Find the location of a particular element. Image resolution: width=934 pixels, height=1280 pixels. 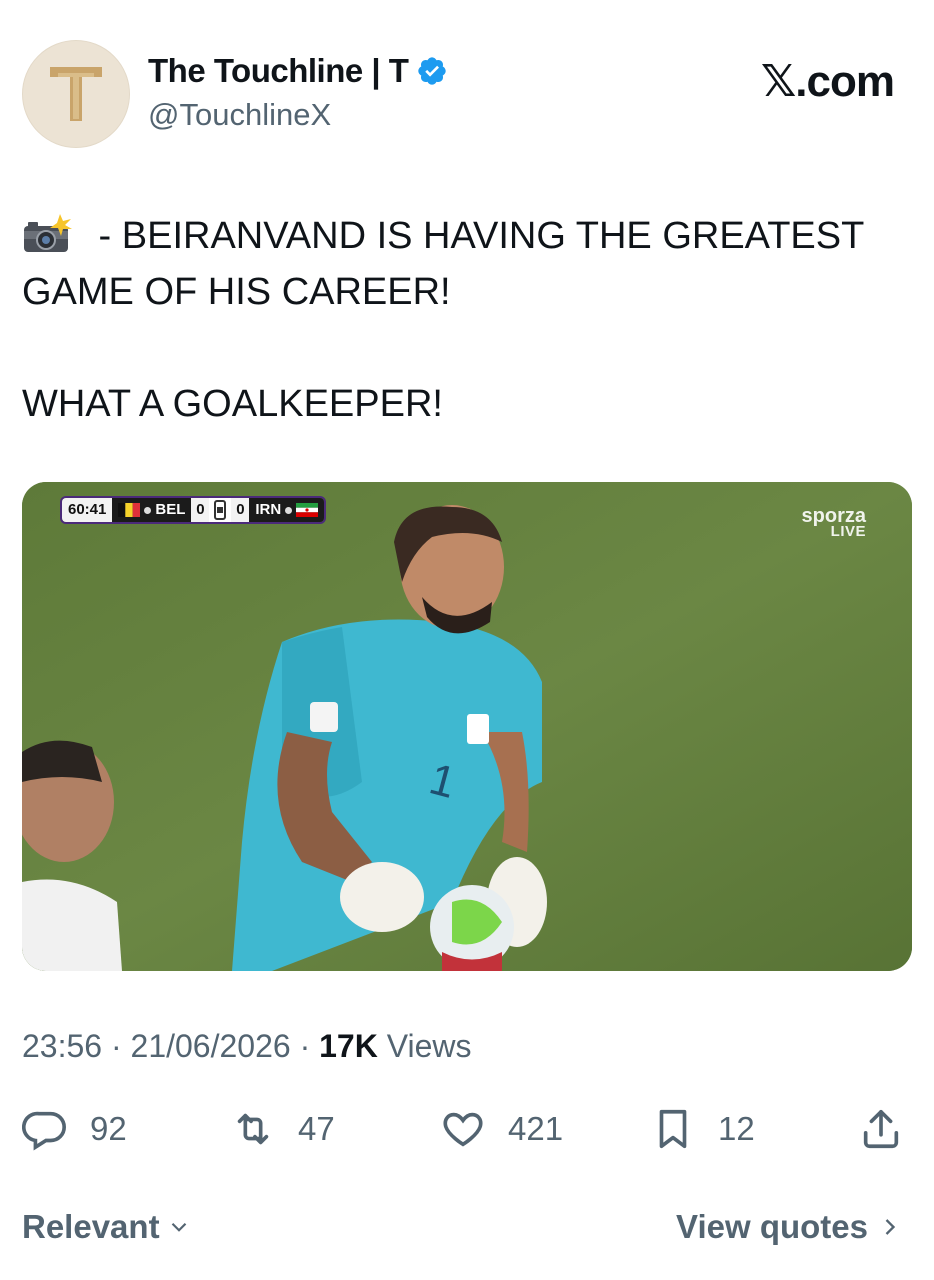

share-icon is located at coordinates (881, 1129).